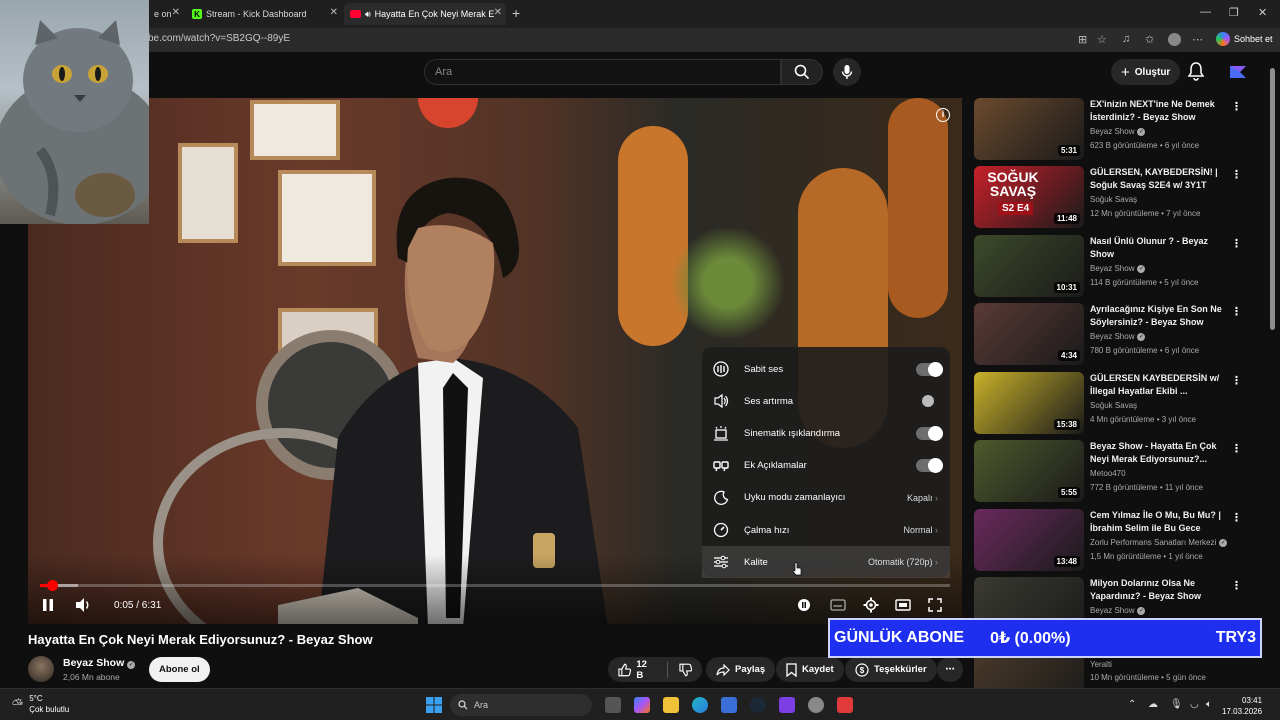 Image resolution: width=1280 pixels, height=720 pixels. What do you see at coordinates (1029, 540) in the screenshot?
I see `recommendation-thumbnail: 13:48` at bounding box center [1029, 540].